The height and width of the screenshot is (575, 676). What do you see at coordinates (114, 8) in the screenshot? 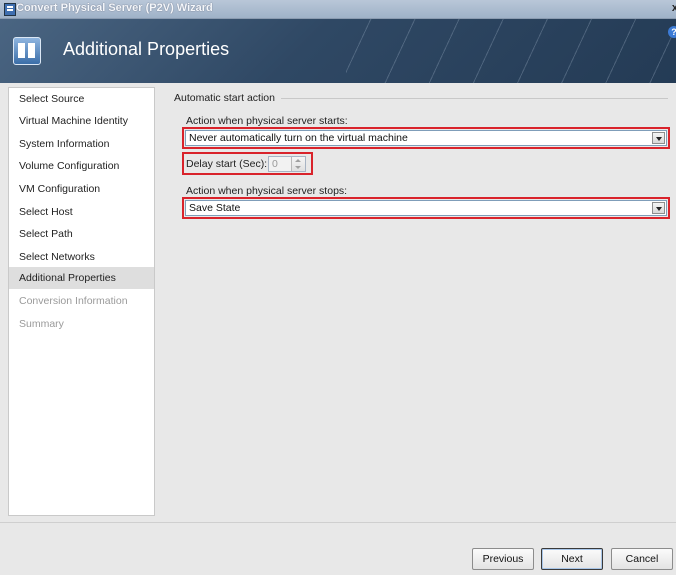
I see `window-title: Convert Physical Server (P2V) Wizard` at bounding box center [114, 8].